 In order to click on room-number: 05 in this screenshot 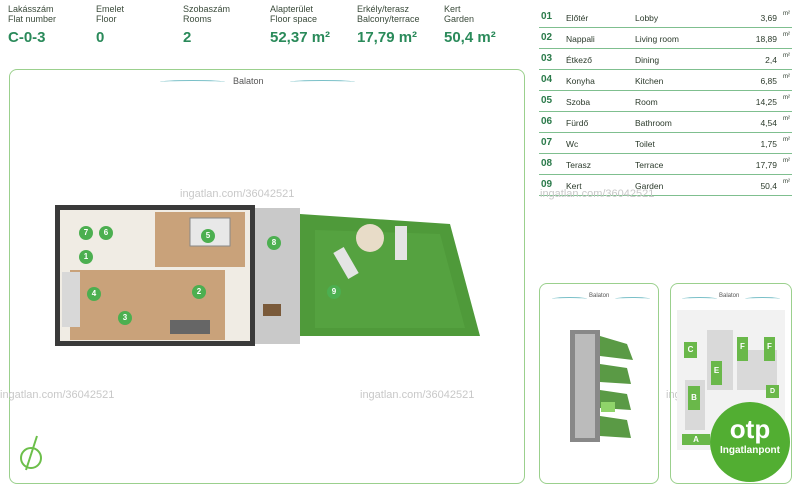, I will do `click(547, 100)`.